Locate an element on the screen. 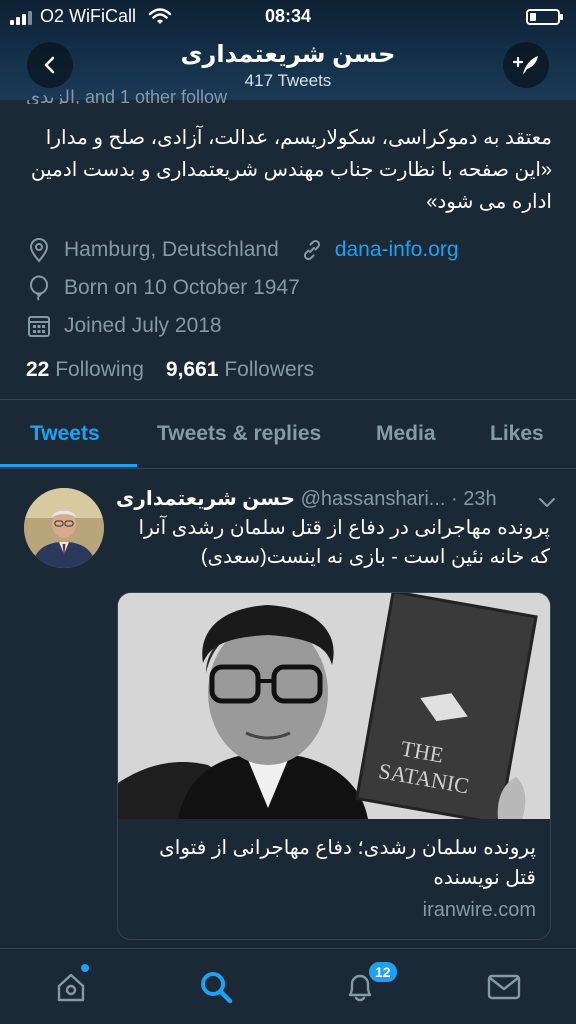 The height and width of the screenshot is (1024, 576). balloon-icon is located at coordinates (39, 288).